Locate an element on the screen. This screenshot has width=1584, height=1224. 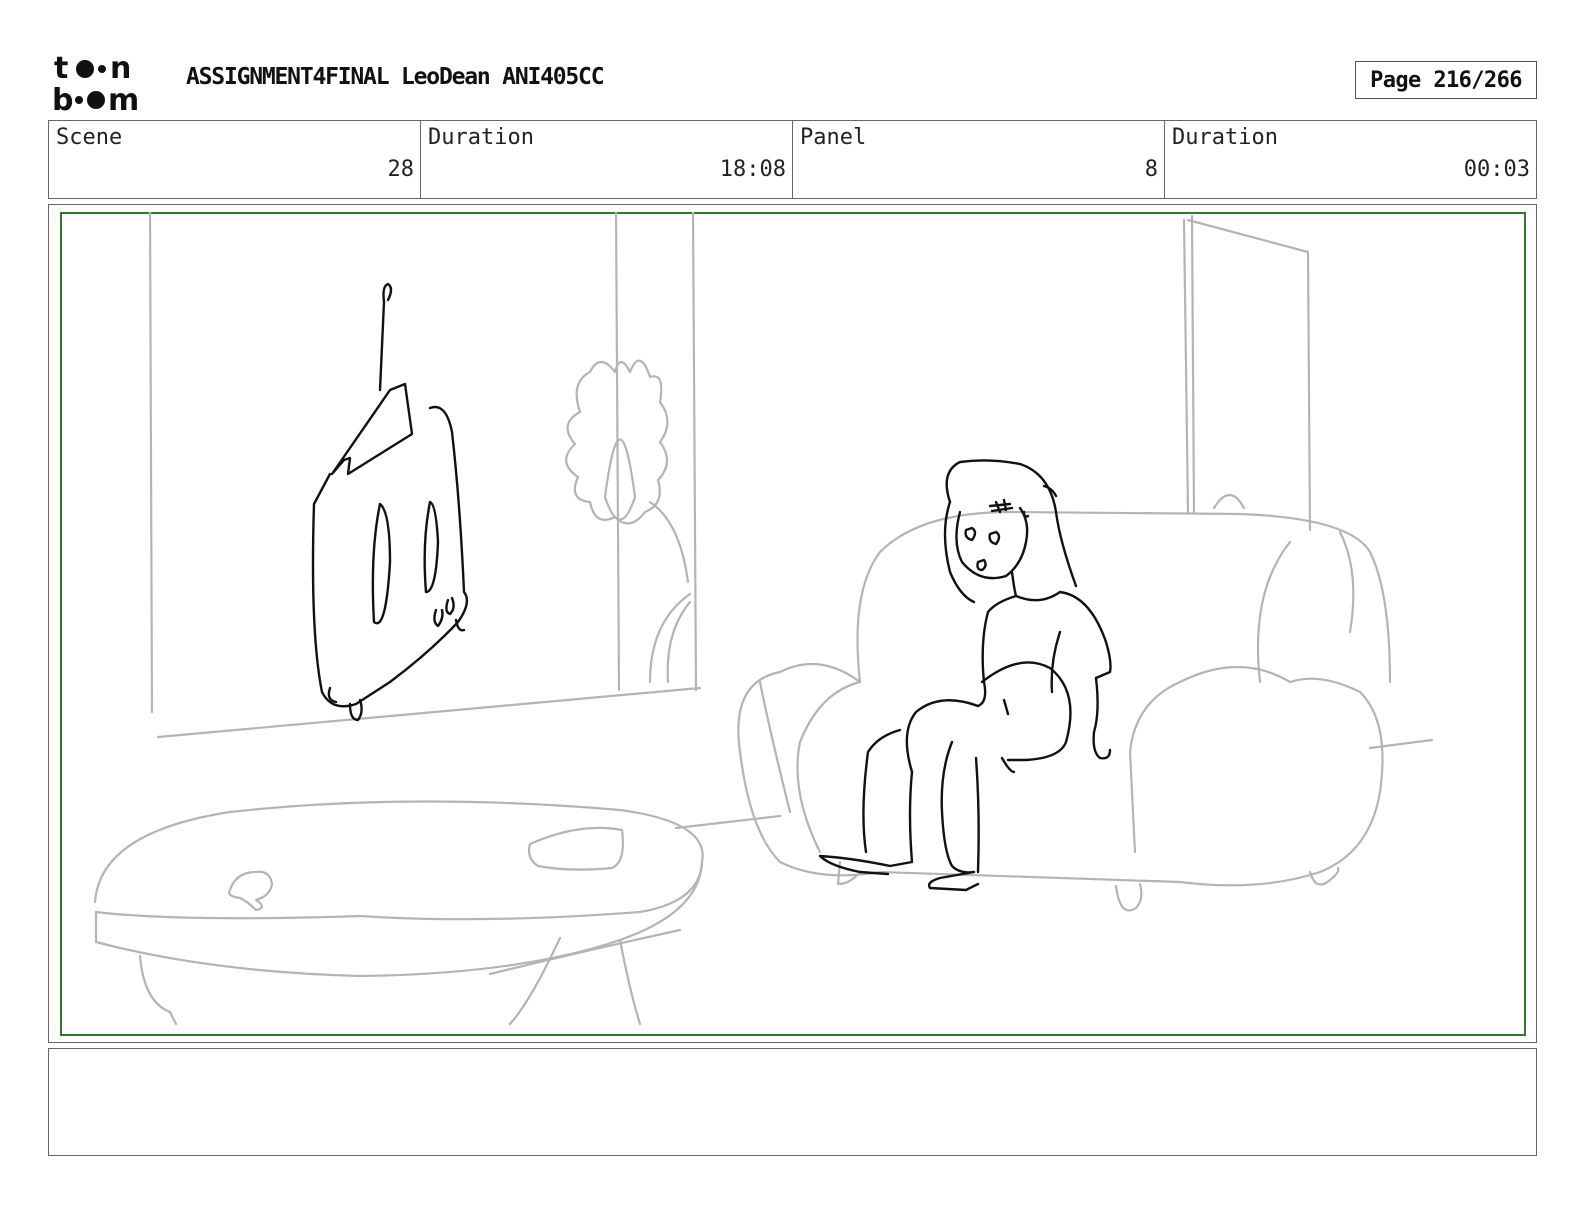
scene-value: 28 is located at coordinates (401, 169).